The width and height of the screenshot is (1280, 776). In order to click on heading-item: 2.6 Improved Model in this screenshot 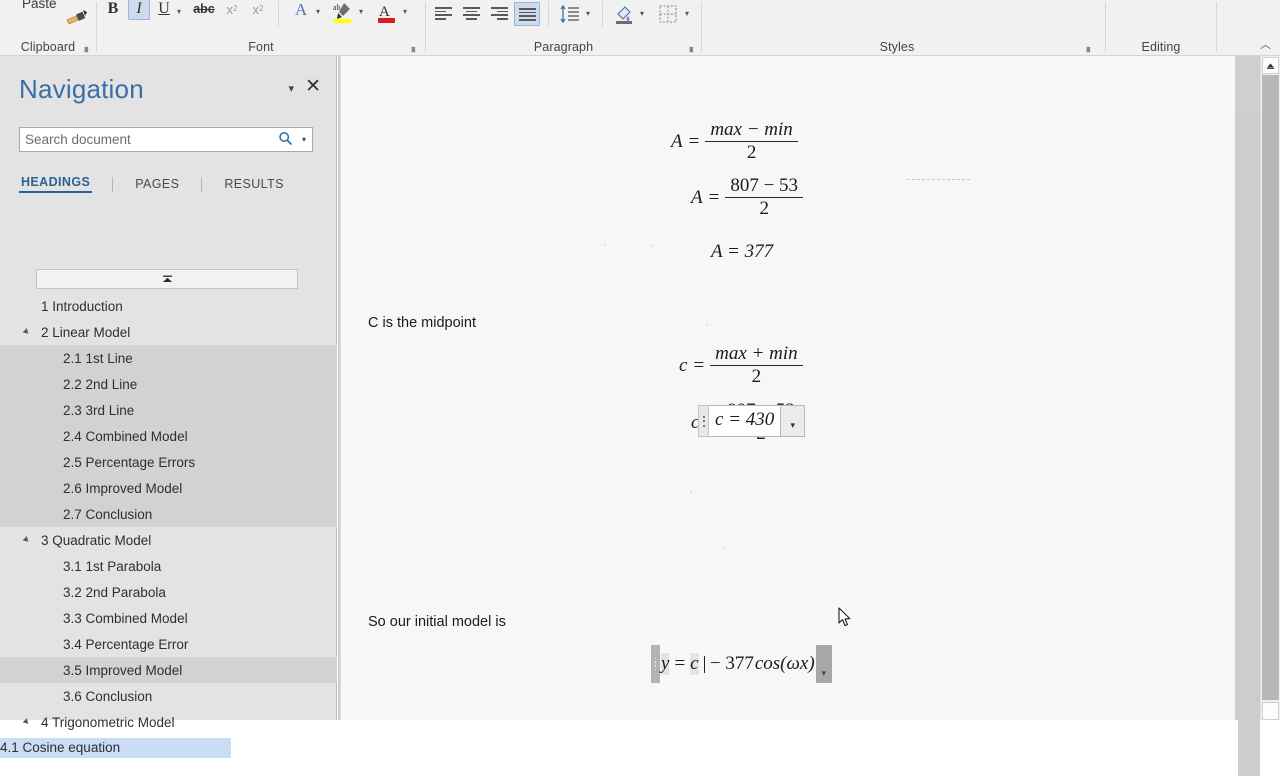, I will do `click(168, 488)`.